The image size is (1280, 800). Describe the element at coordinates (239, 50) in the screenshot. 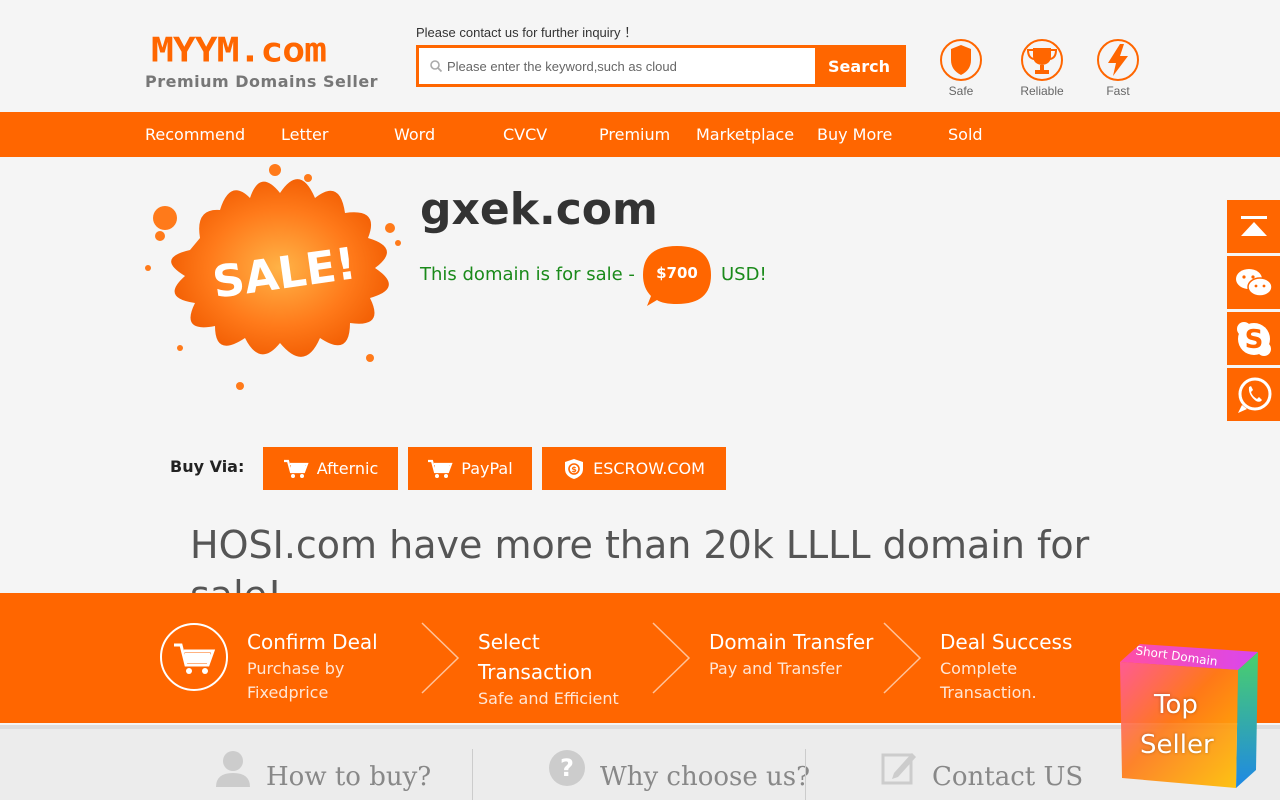

I see `logo-main: MYYM.com` at that location.